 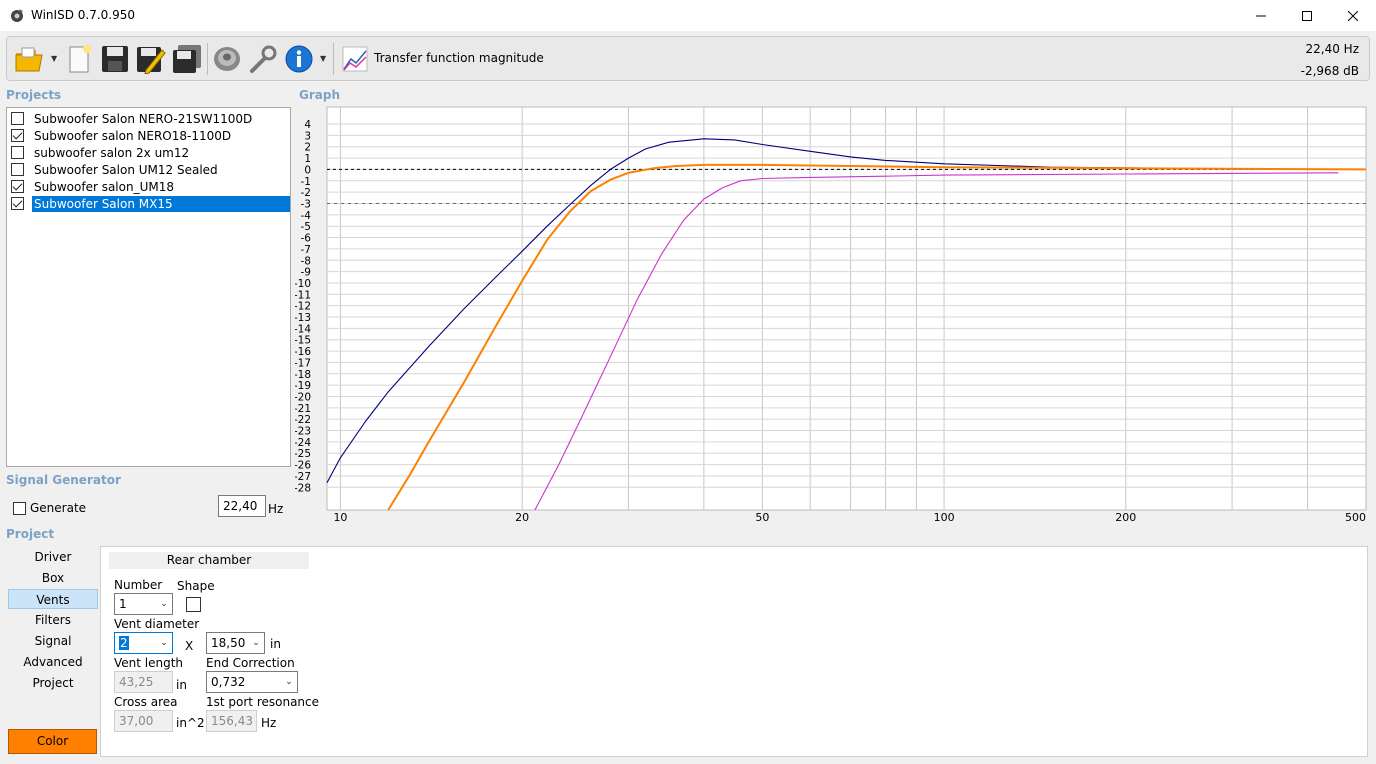 What do you see at coordinates (1125, 517) in the screenshot?
I see `x-tick-label: 200` at bounding box center [1125, 517].